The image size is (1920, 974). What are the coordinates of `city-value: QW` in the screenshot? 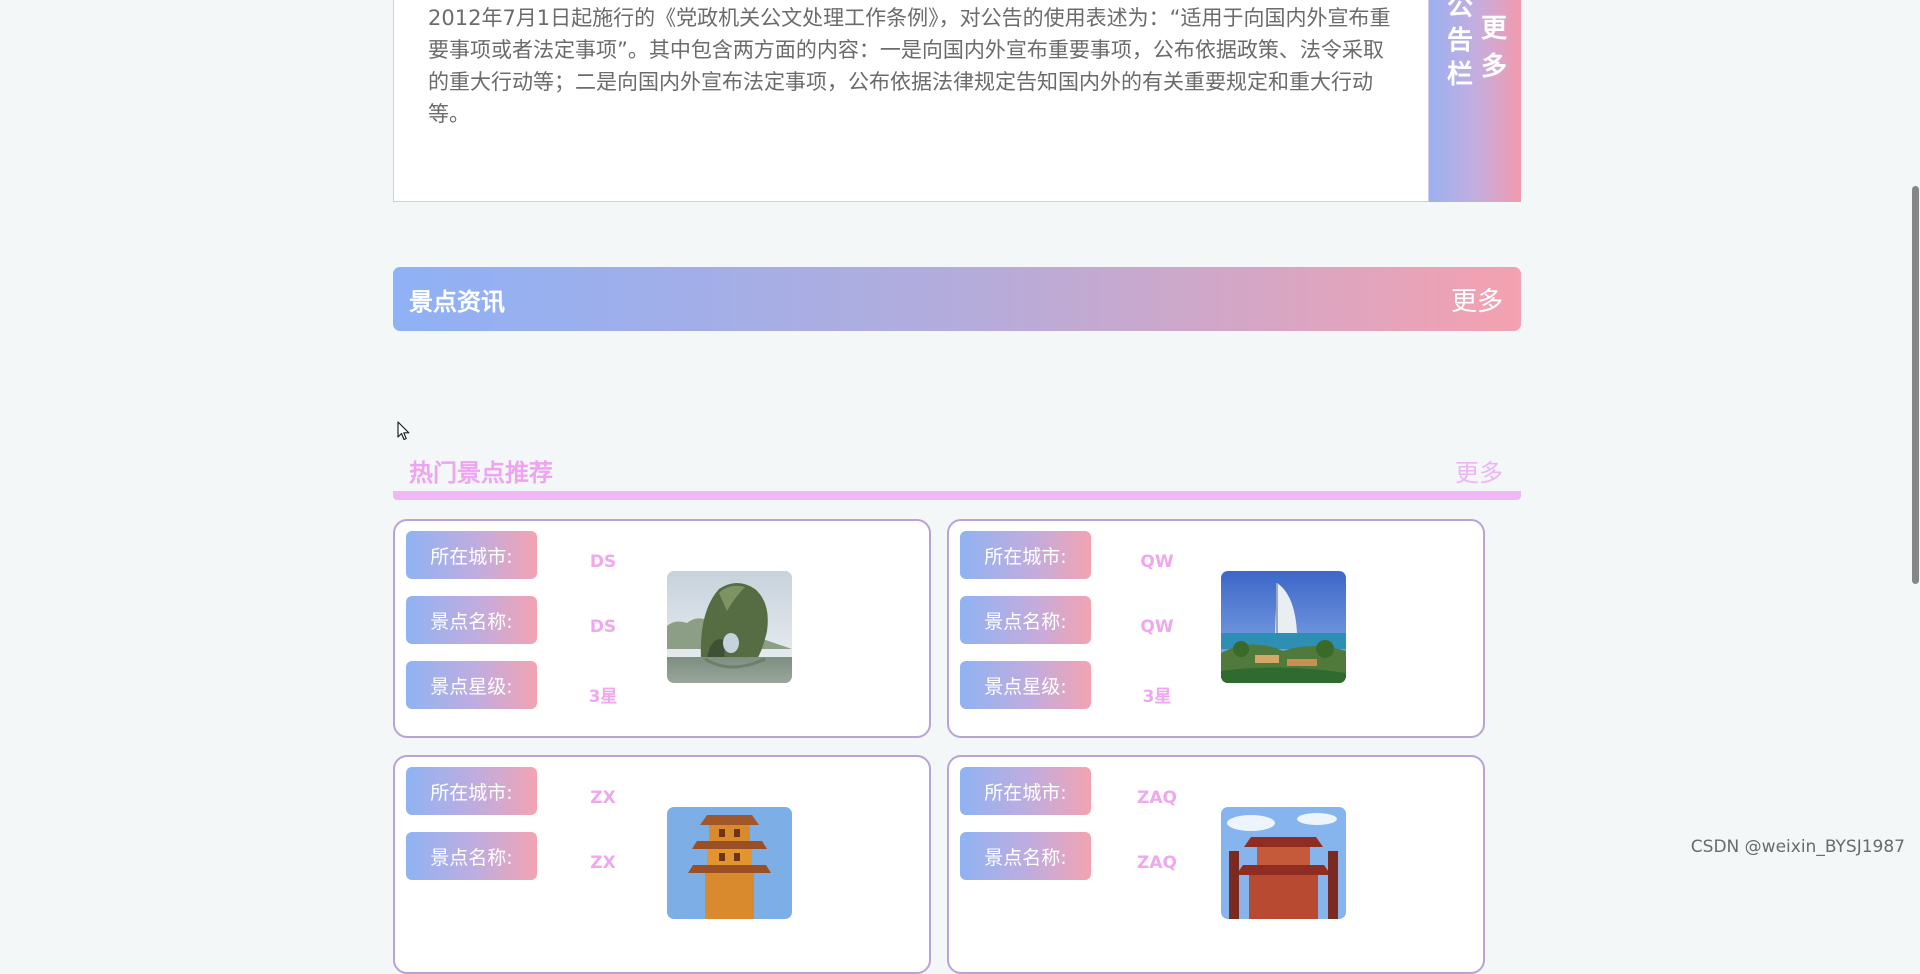 It's located at (1157, 562).